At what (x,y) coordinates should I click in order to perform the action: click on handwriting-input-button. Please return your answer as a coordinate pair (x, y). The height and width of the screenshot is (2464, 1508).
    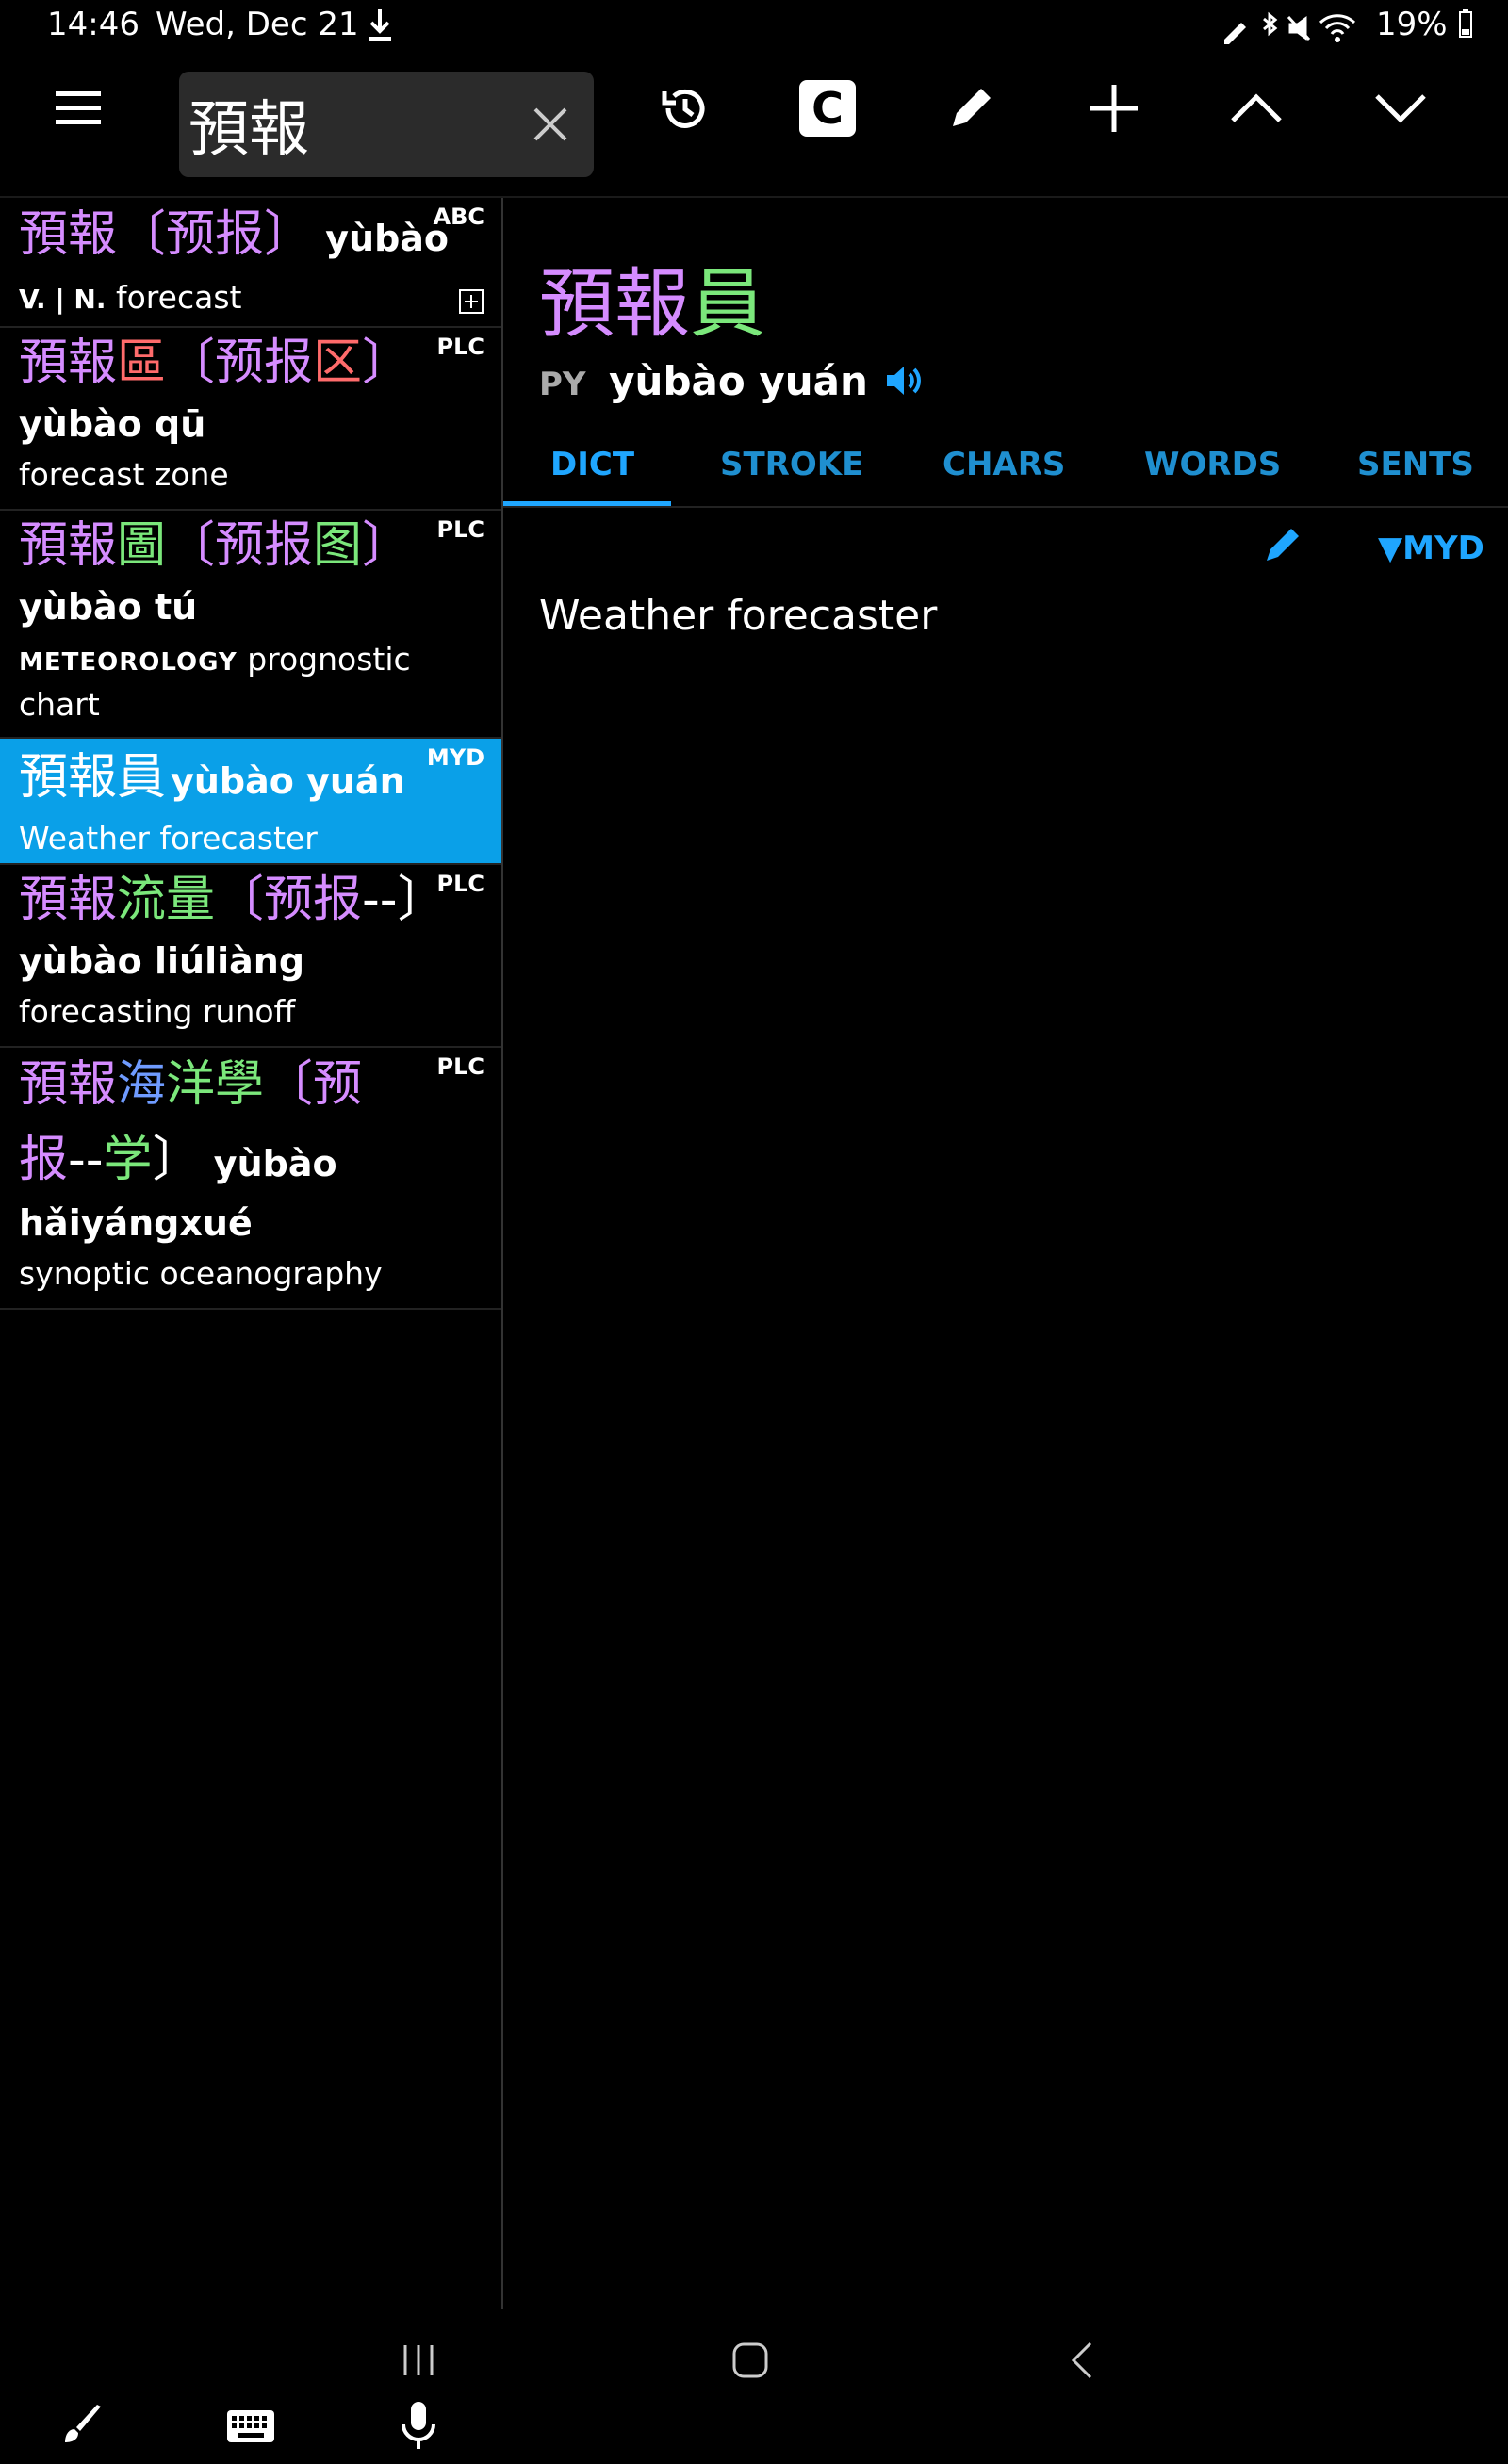
    Looking at the image, I should click on (83, 2426).